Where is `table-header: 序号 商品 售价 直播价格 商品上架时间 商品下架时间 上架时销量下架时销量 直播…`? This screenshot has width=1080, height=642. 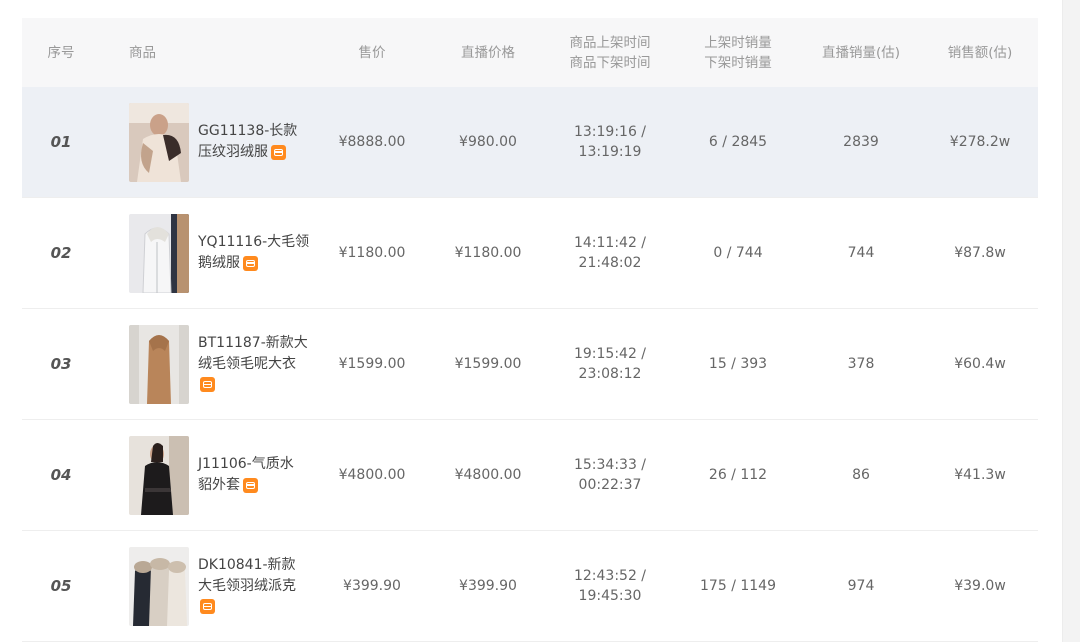
table-header: 序号 商品 售价 直播价格 商品上架时间 商品下架时间 上架时销量下架时销量 直播… is located at coordinates (530, 52).